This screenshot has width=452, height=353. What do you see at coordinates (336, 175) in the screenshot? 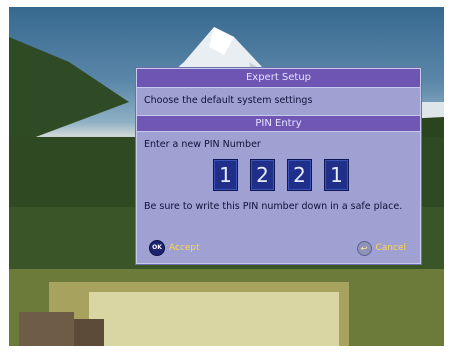
I see `pin-digit-4: 1` at bounding box center [336, 175].